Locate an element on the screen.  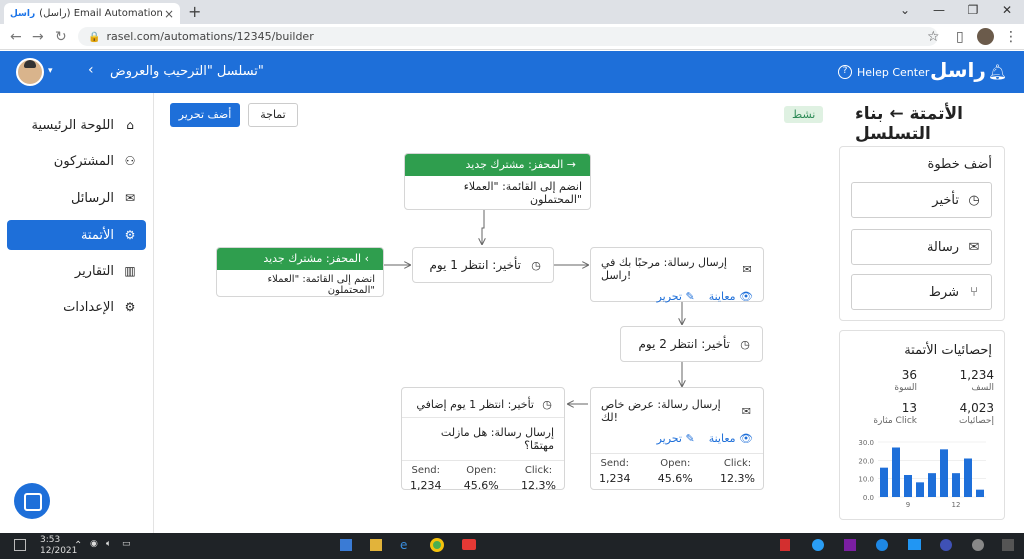
back-icon: ← is located at coordinates (16, 37).